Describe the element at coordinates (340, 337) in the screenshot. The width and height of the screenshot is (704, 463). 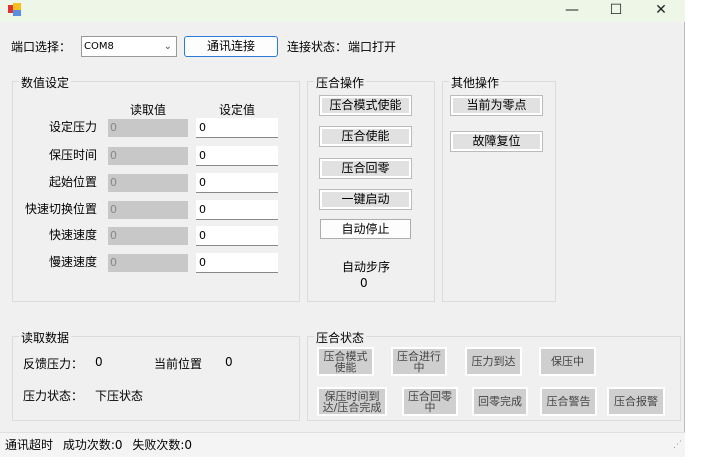
I see `group-title: 压合状态` at that location.